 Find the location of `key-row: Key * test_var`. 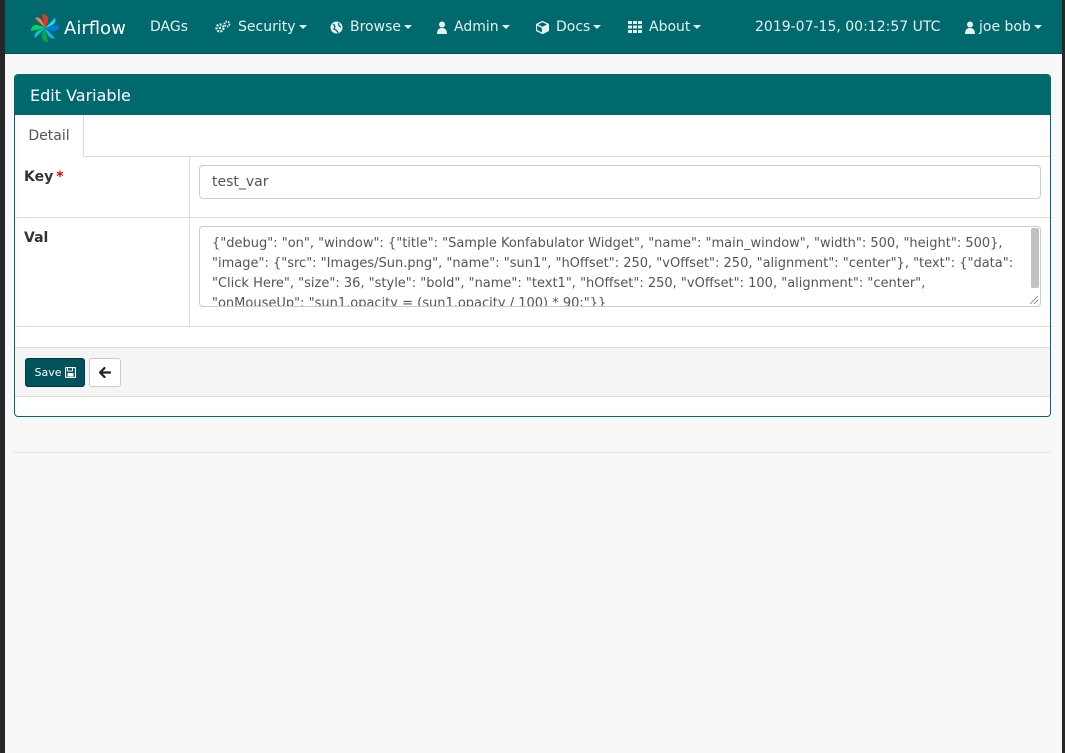

key-row: Key * test_var is located at coordinates (532, 187).